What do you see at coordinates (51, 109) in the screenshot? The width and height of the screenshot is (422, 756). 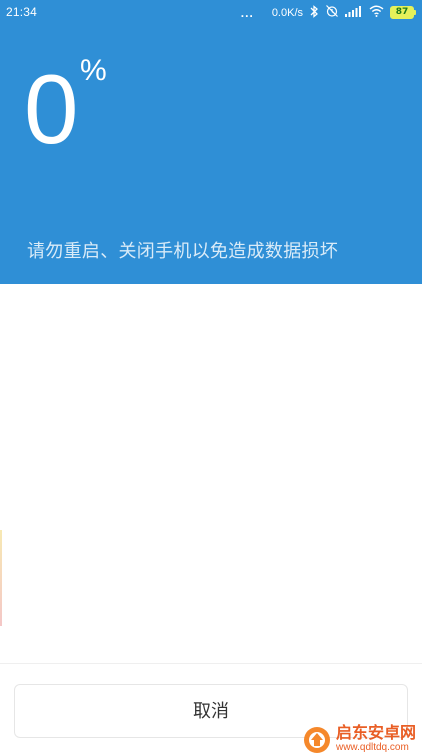 I see `progress-value: 0` at bounding box center [51, 109].